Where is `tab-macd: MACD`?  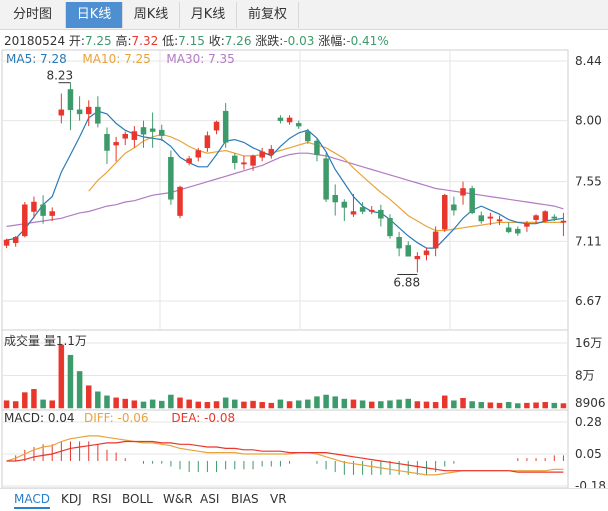 tab-macd: MACD is located at coordinates (32, 500).